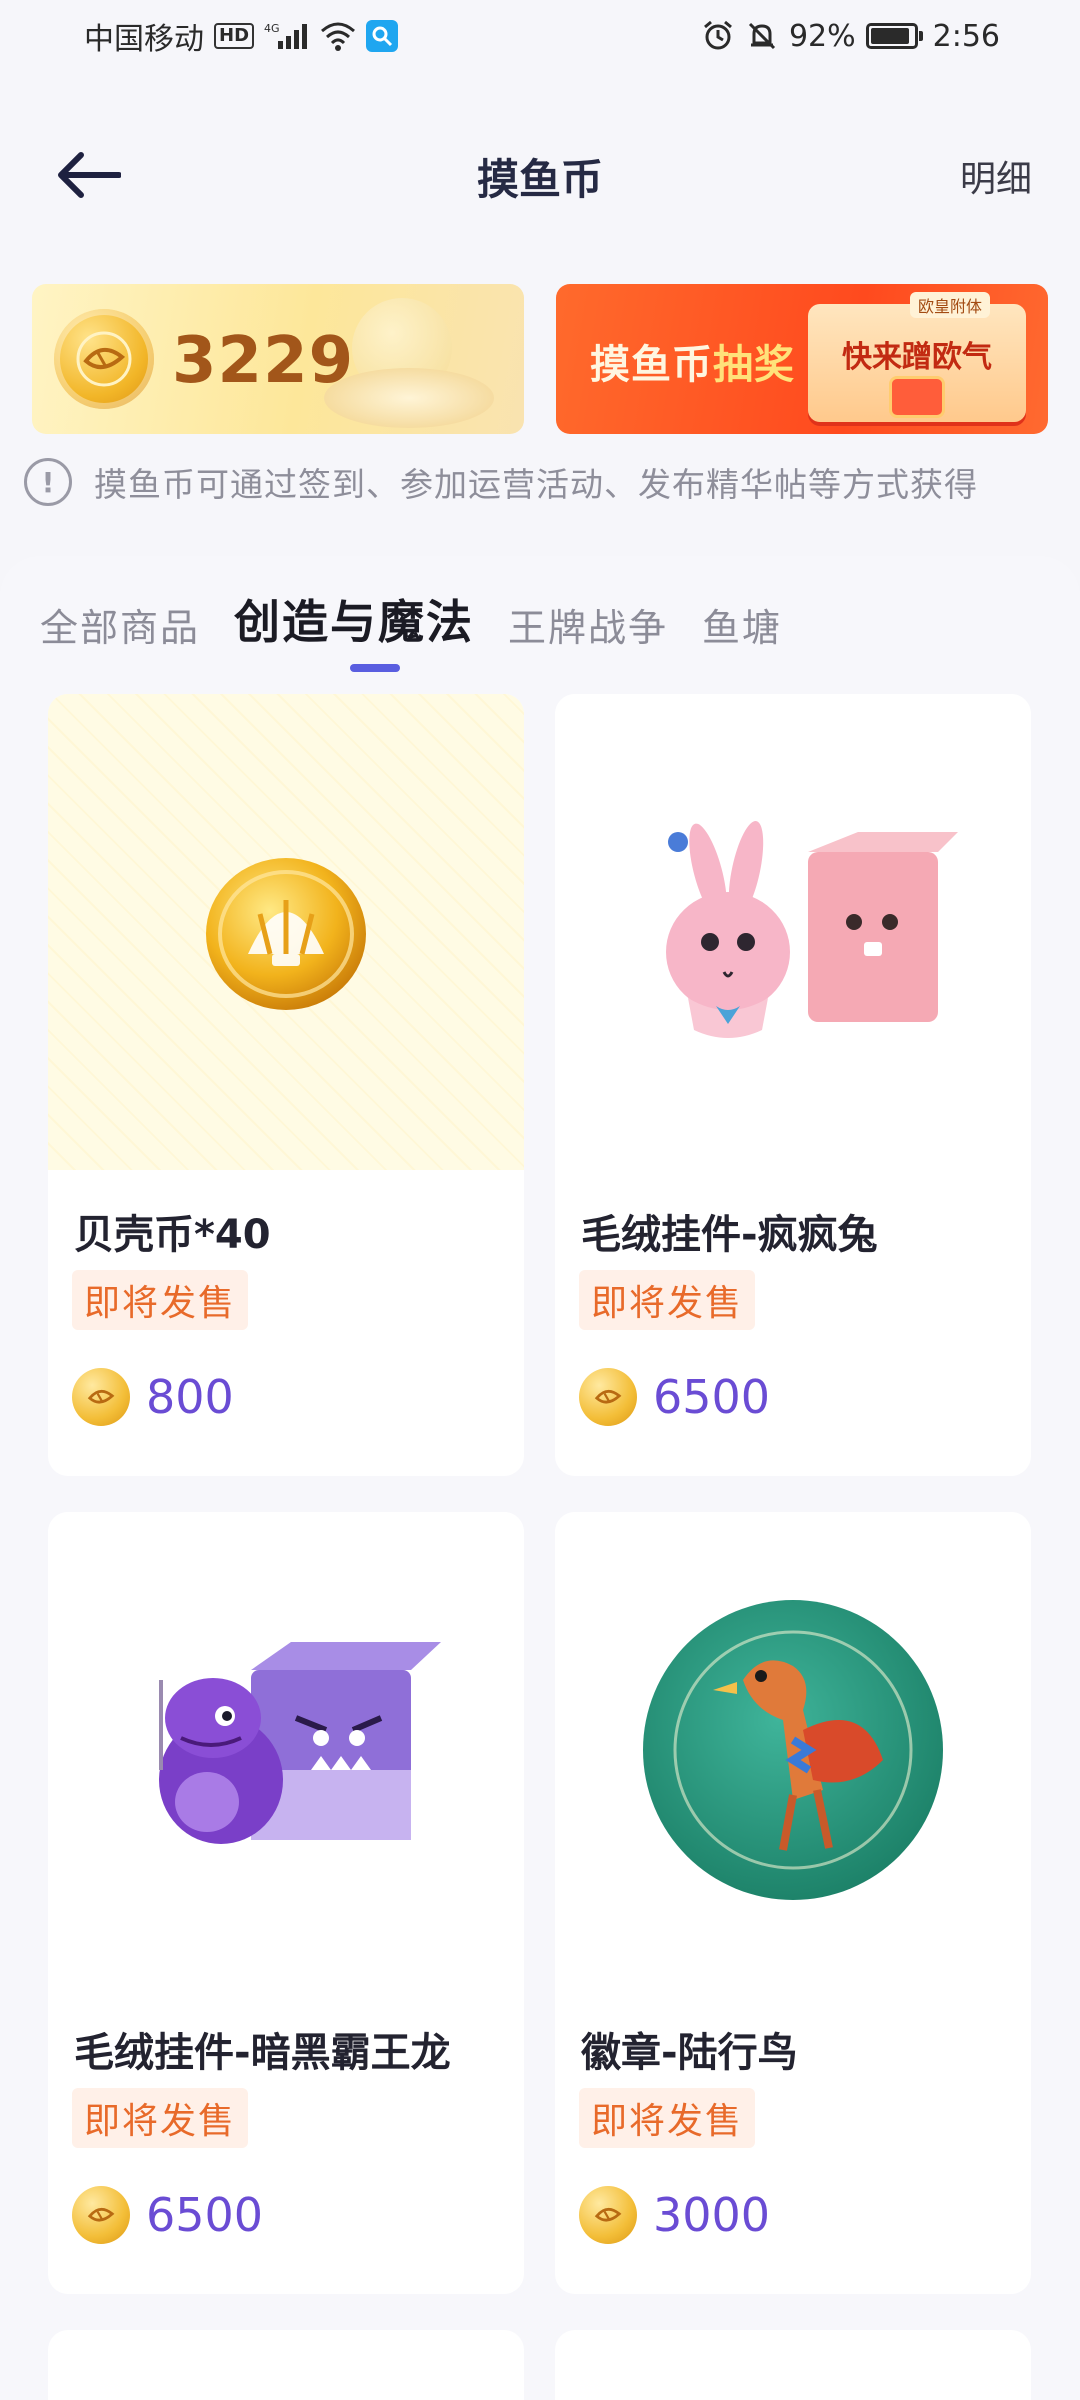 The width and height of the screenshot is (1080, 2400). I want to click on lottery-box-text: 快来蹭欧气, so click(917, 357).